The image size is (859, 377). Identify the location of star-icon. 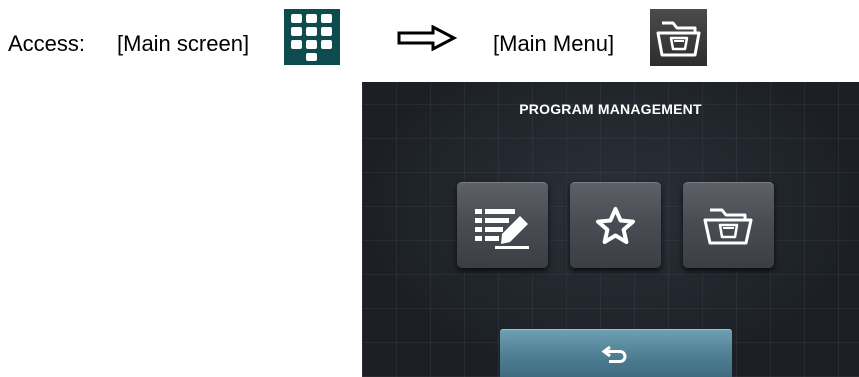
(615, 225).